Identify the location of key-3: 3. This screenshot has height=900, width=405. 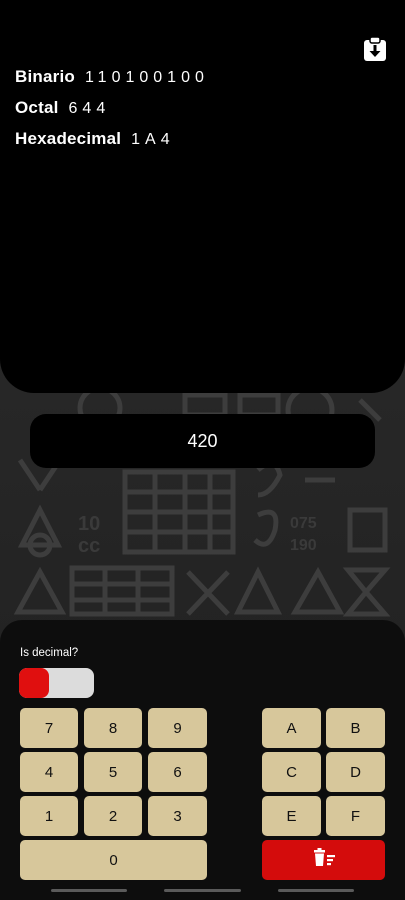
(177, 816).